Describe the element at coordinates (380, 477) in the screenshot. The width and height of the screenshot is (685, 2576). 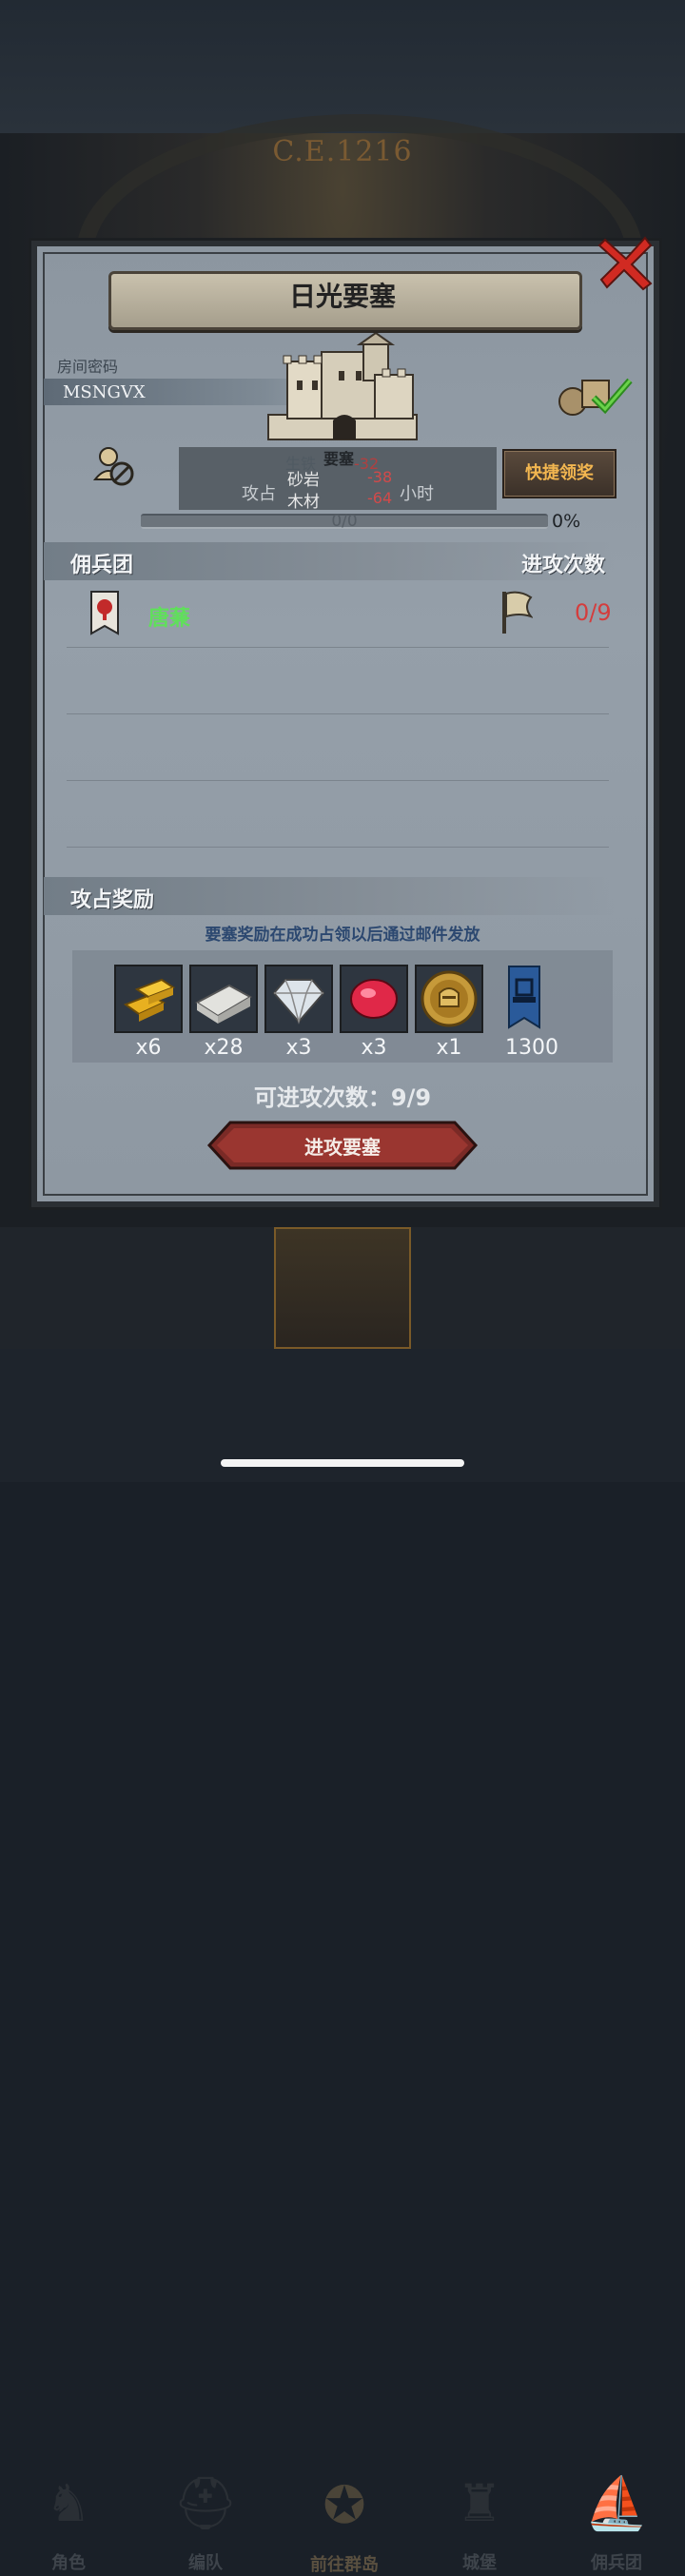
I see `resource-sandstone-value: -38` at that location.